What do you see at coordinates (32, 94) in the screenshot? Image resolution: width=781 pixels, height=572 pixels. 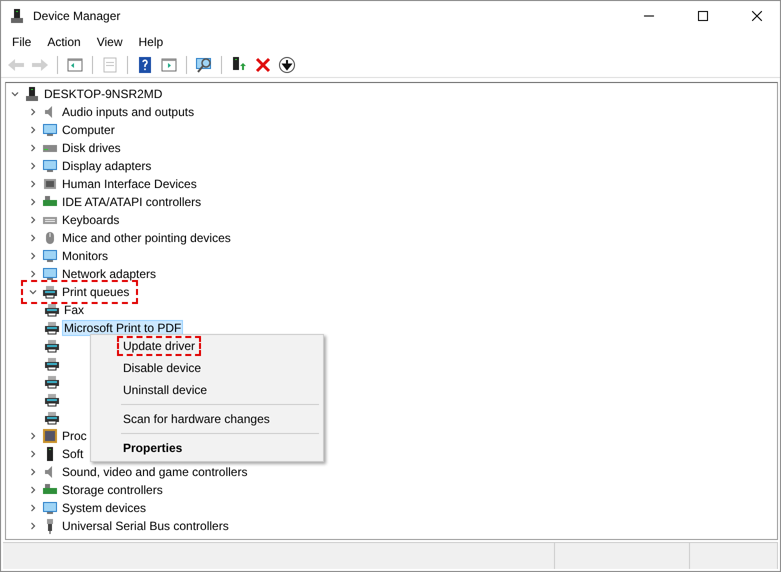 I see `computer-icon` at bounding box center [32, 94].